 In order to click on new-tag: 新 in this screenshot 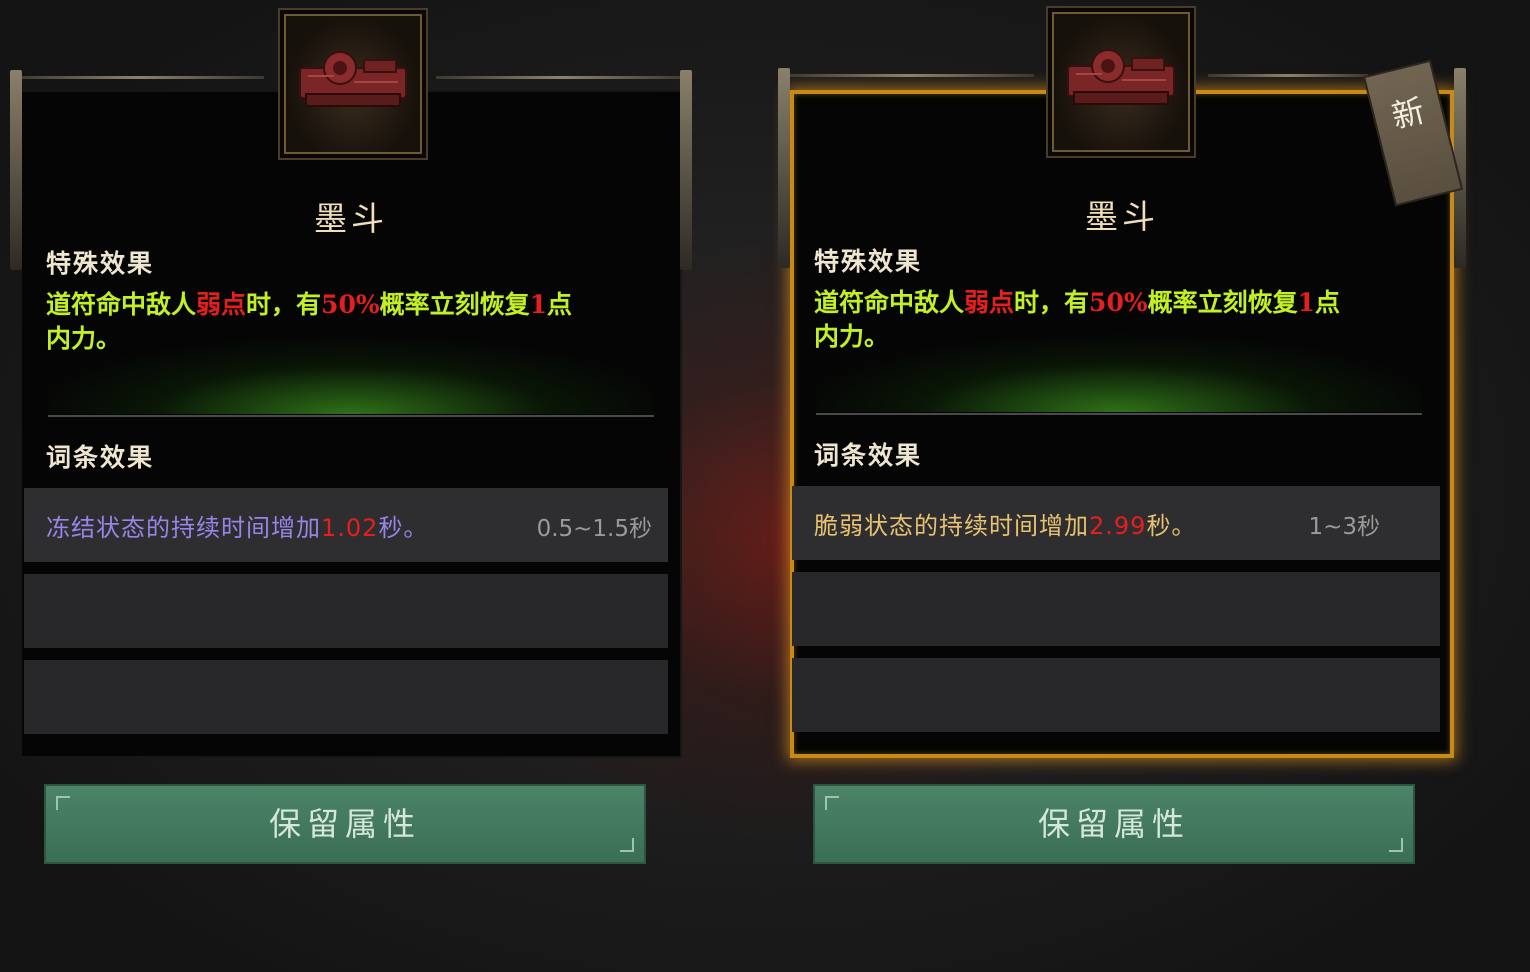, I will do `click(1413, 133)`.